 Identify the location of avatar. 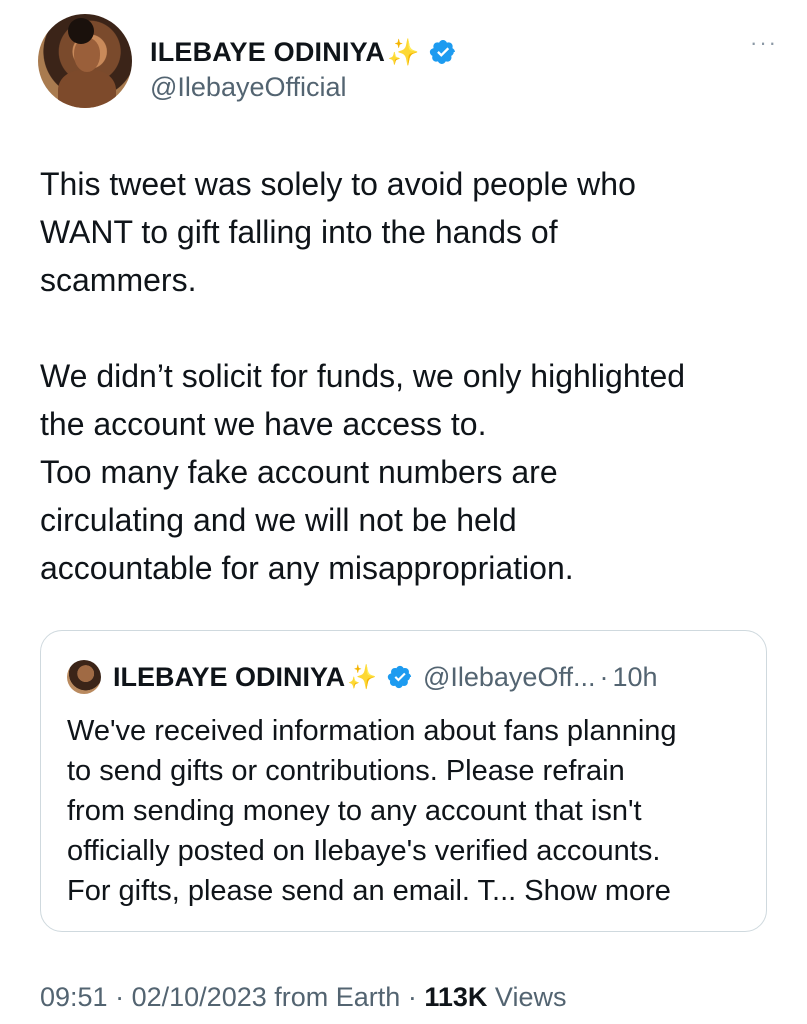
(85, 61).